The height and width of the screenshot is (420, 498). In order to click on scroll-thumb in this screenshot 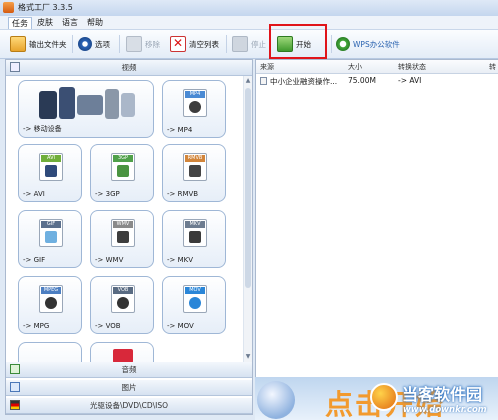, I will do `click(248, 188)`.